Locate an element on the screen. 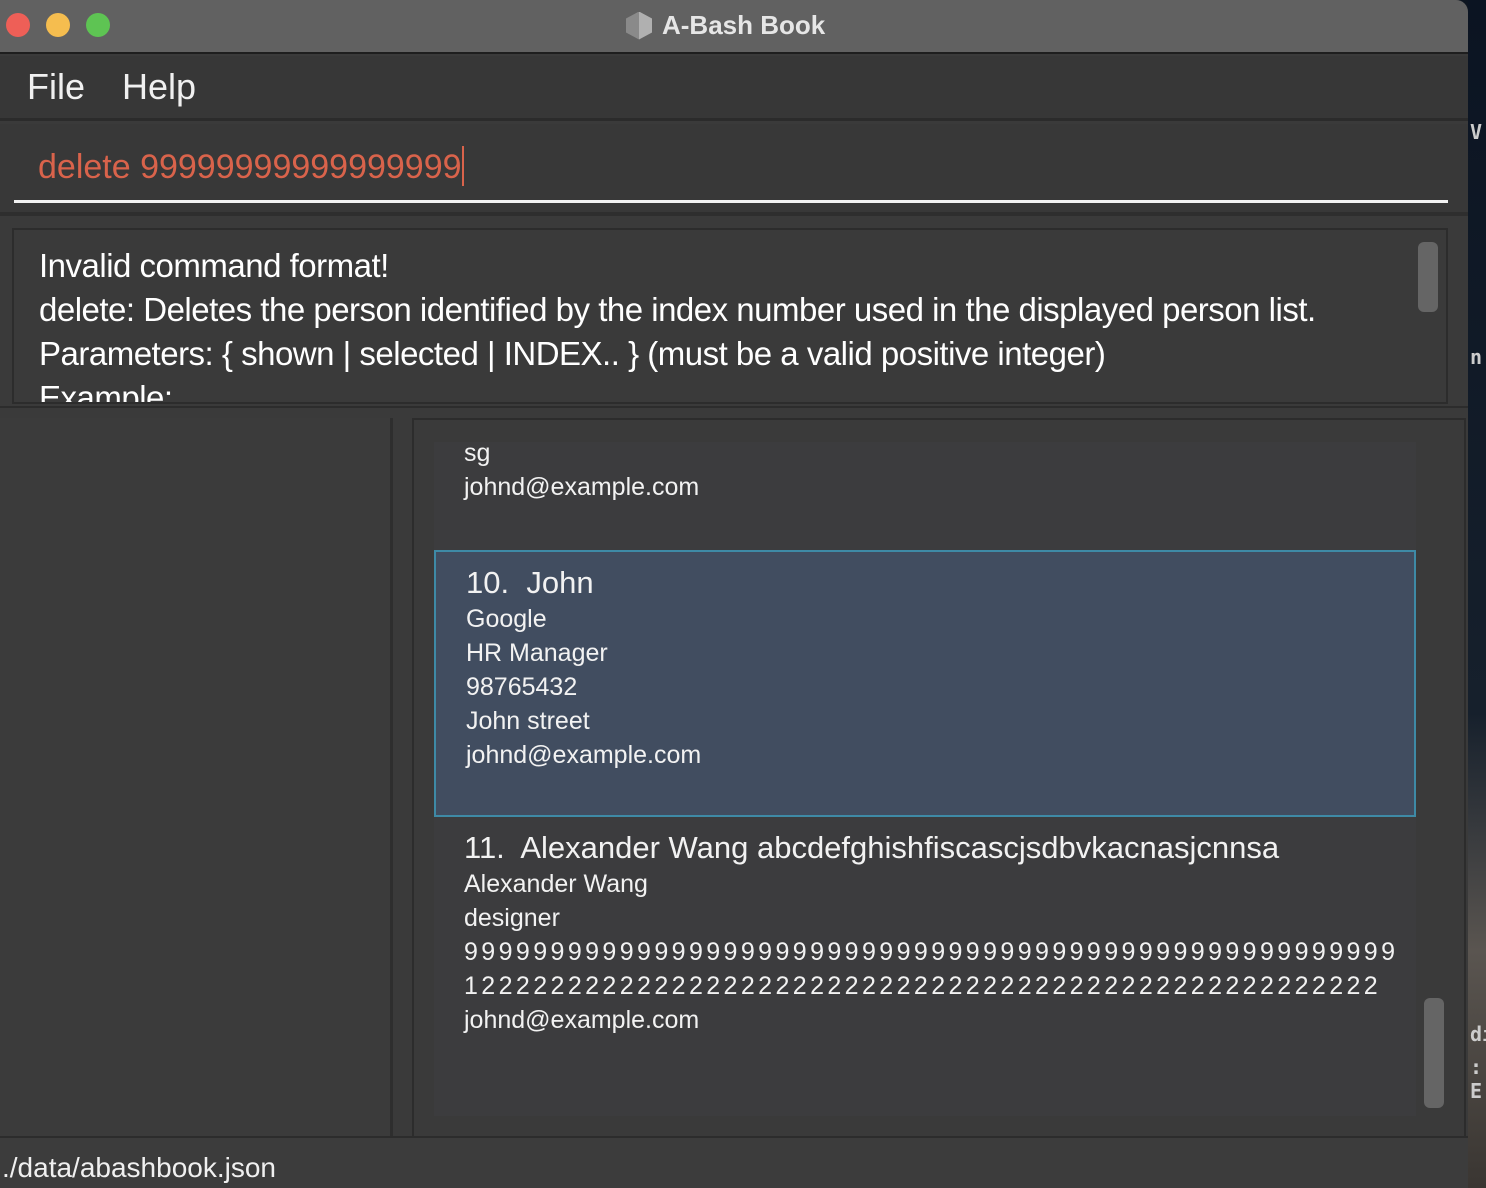 The image size is (1486, 1188). window-title: A-Bash Book is located at coordinates (725, 25).